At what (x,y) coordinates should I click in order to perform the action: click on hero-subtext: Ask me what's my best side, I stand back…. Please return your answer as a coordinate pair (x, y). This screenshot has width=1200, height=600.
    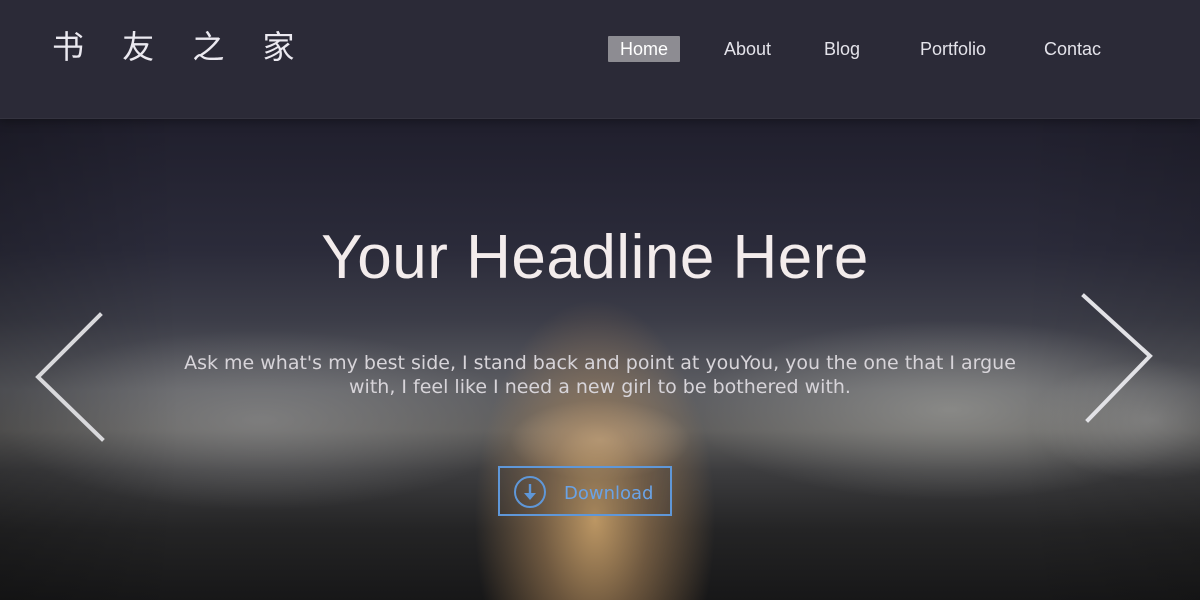
    Looking at the image, I should click on (600, 375).